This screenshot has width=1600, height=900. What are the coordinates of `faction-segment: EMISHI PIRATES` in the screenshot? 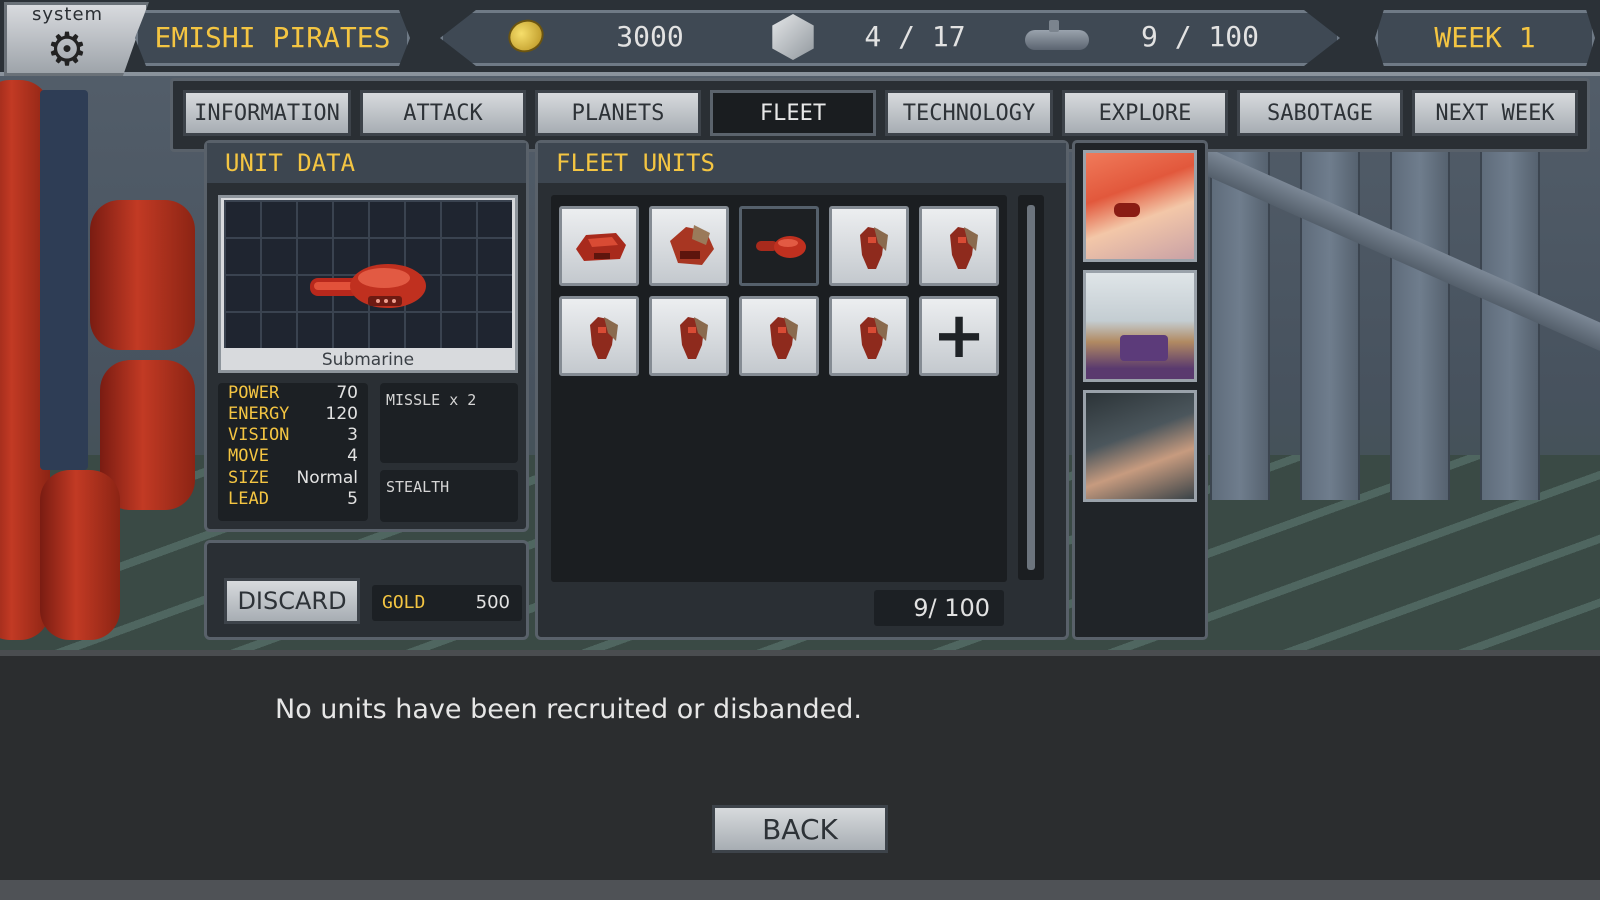 It's located at (272, 38).